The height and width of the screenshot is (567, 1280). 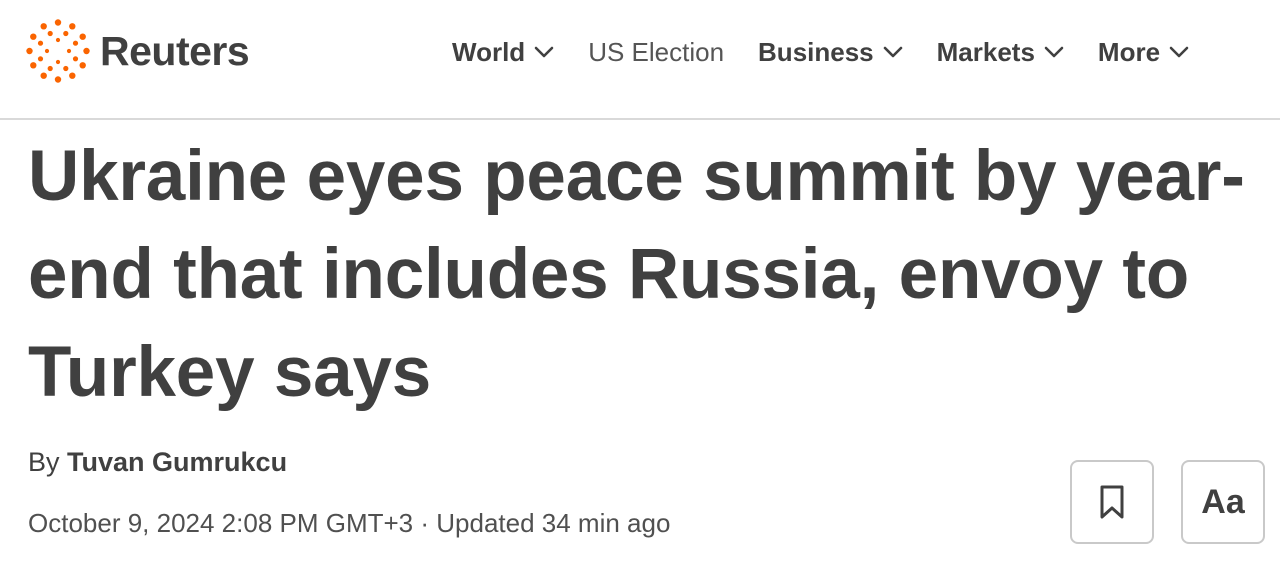 I want to click on nav-item-world: World, so click(x=503, y=52).